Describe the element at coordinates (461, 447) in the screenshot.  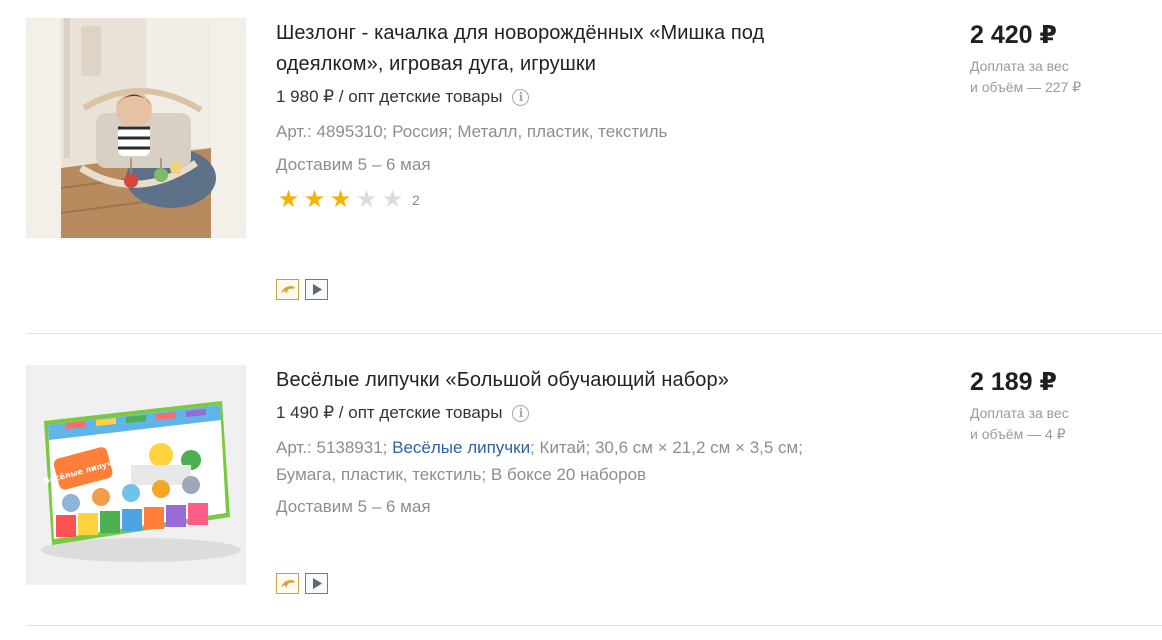
I see `brand-link: Весёлые липучки` at that location.